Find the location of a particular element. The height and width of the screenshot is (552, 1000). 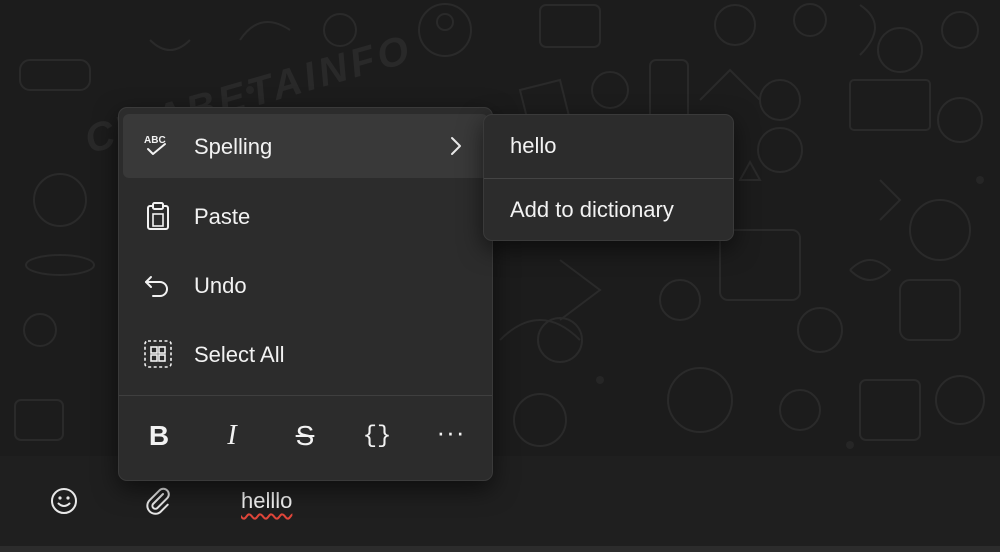

spelling-suggestion: hello is located at coordinates (608, 146).